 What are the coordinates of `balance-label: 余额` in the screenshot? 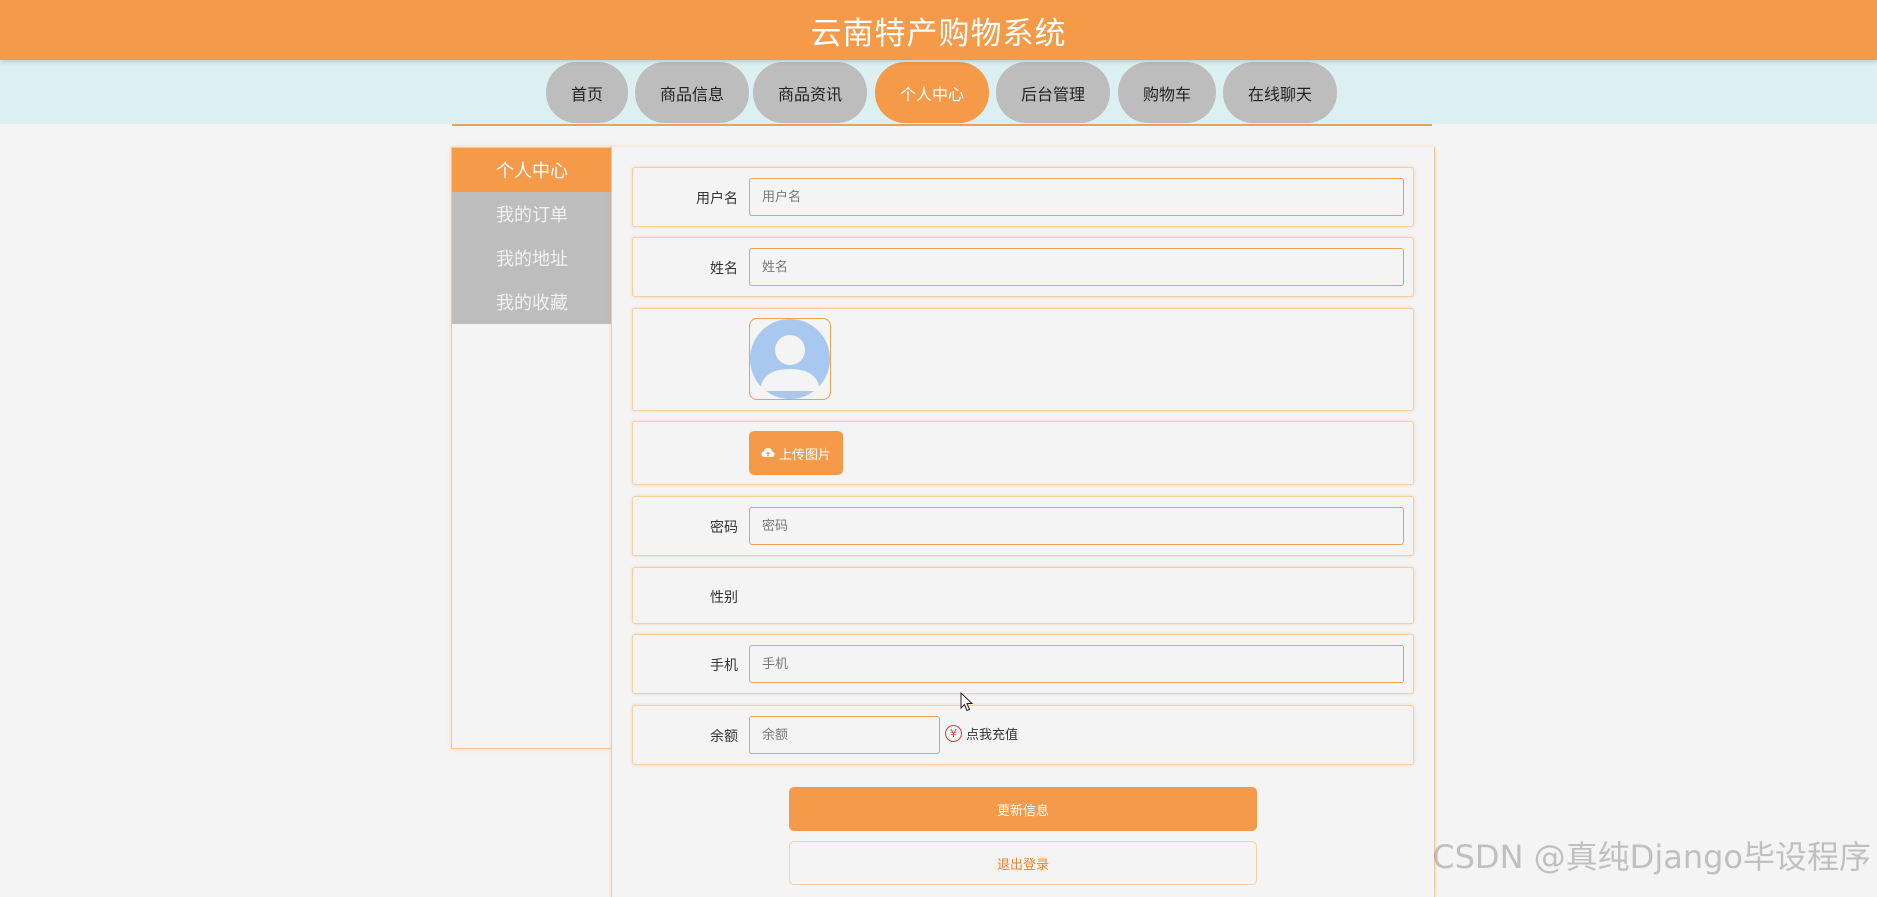 It's located at (724, 737).